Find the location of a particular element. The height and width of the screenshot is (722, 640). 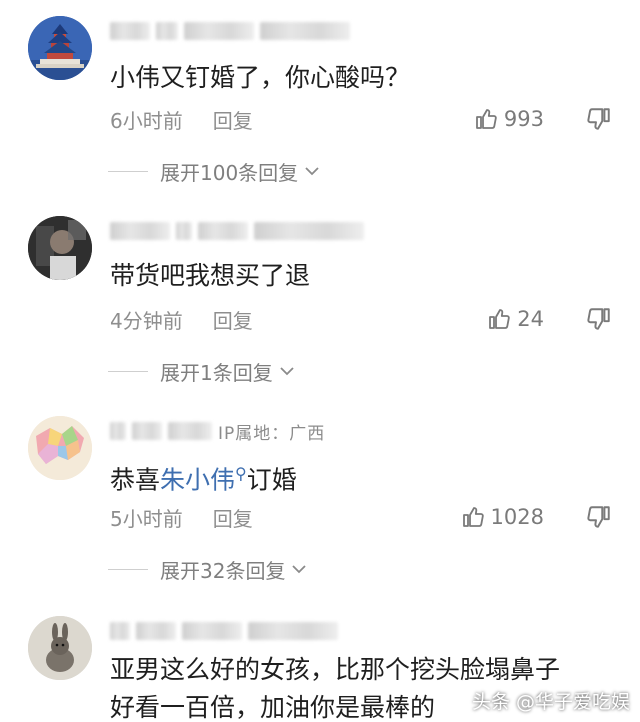

like-count: 993 is located at coordinates (523, 119).